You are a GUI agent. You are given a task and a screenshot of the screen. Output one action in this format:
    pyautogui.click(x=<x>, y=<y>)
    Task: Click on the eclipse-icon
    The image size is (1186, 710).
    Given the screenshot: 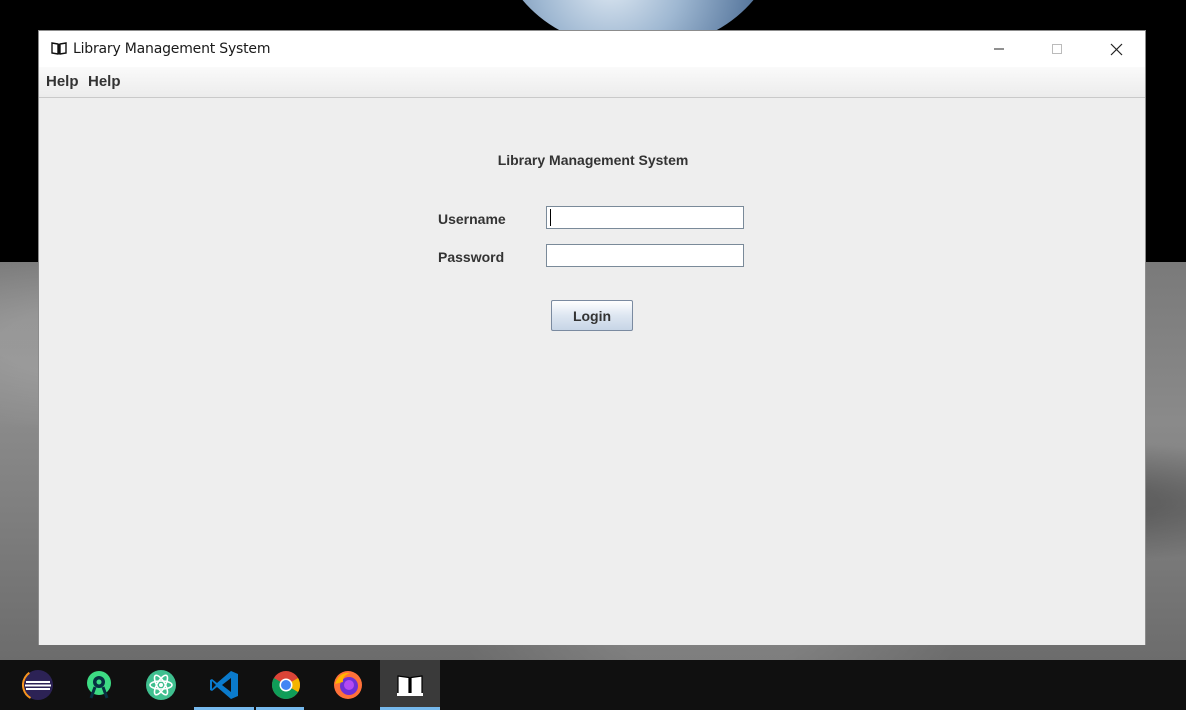 What is the action you would take?
    pyautogui.click(x=38, y=685)
    